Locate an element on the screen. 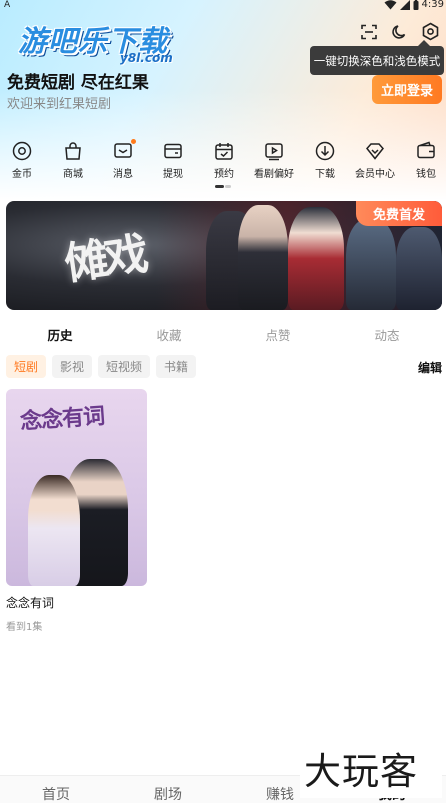 The width and height of the screenshot is (446, 803). scan-icon is located at coordinates (368, 31).